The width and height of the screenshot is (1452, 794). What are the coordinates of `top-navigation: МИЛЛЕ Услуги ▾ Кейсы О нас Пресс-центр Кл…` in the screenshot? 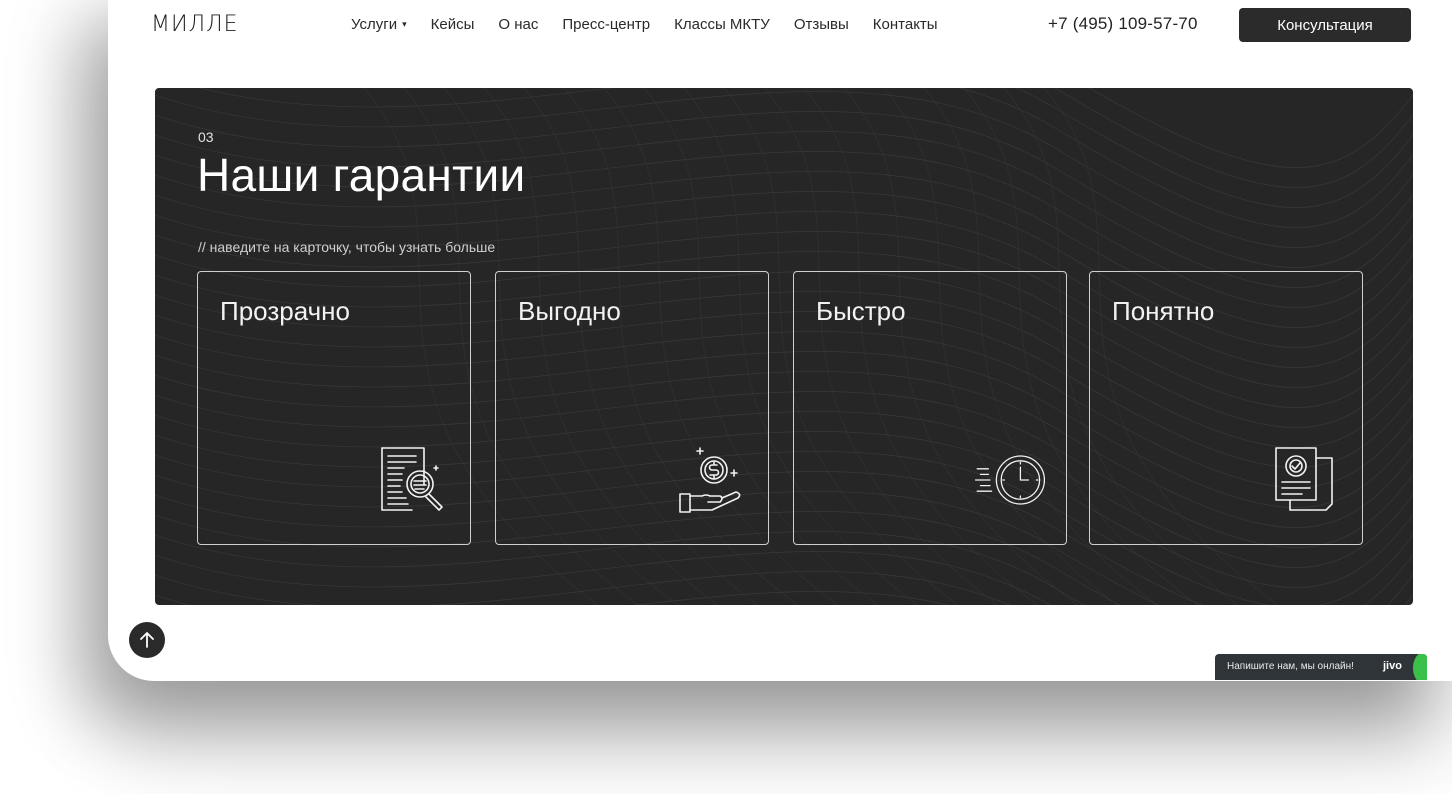 It's located at (726, 25).